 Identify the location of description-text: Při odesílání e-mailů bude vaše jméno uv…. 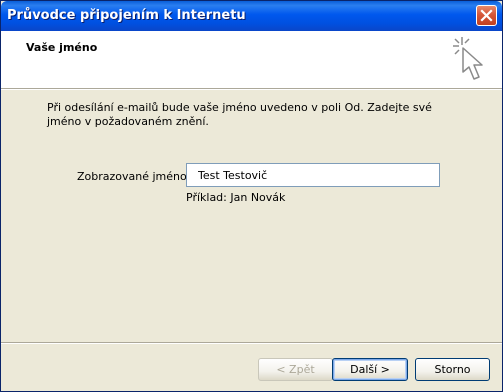
(239, 114).